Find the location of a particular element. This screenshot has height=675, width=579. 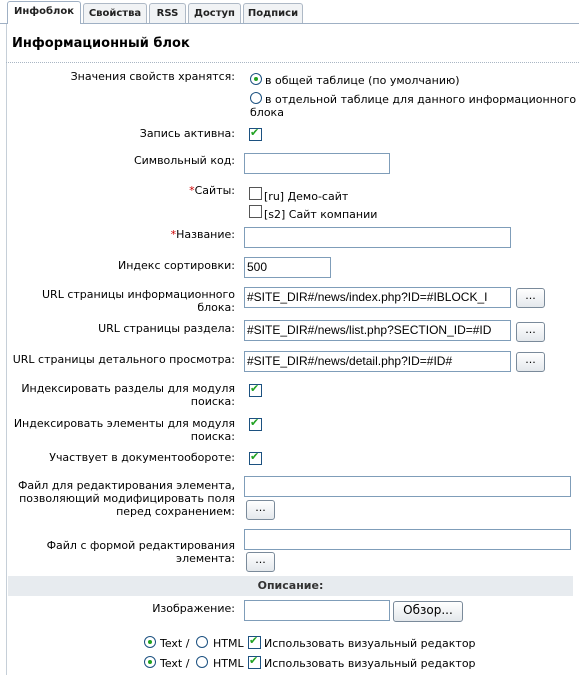

name-label: Название: is located at coordinates (205, 234).